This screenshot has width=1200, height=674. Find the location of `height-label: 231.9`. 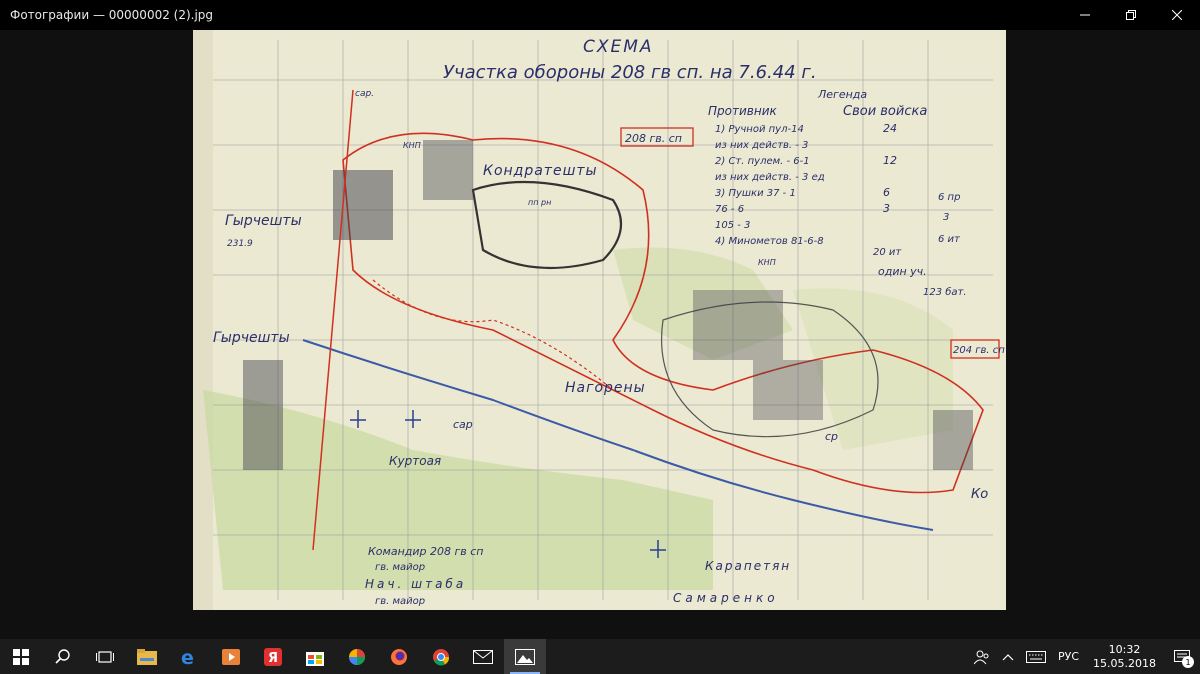

height-label: 231.9 is located at coordinates (240, 244).